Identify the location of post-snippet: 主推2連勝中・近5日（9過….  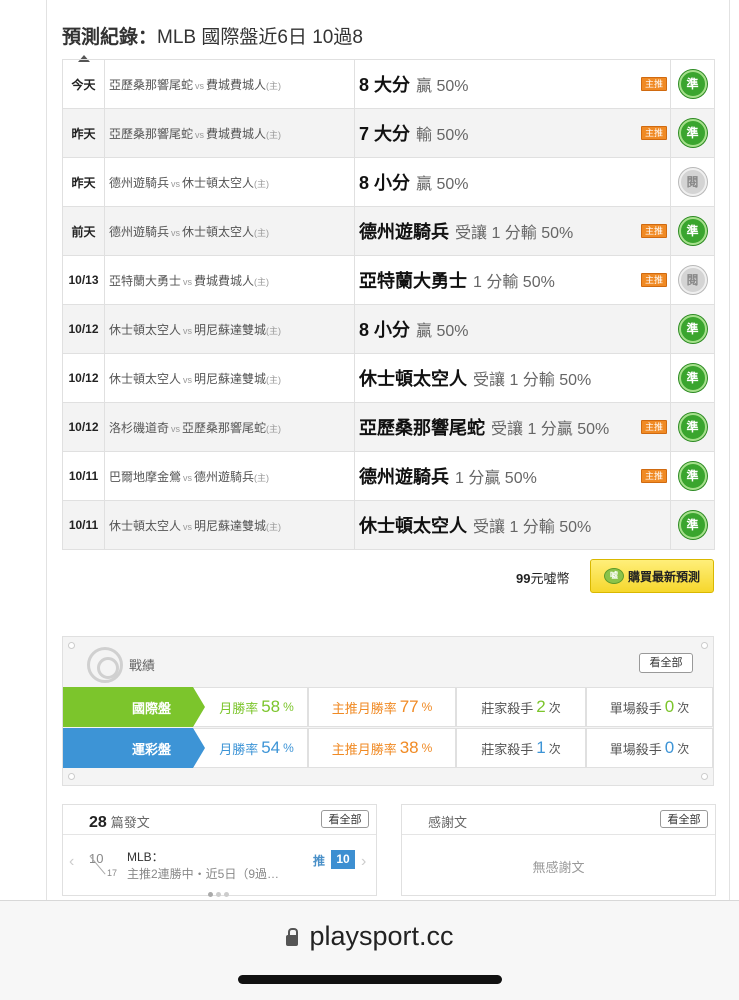
(203, 873).